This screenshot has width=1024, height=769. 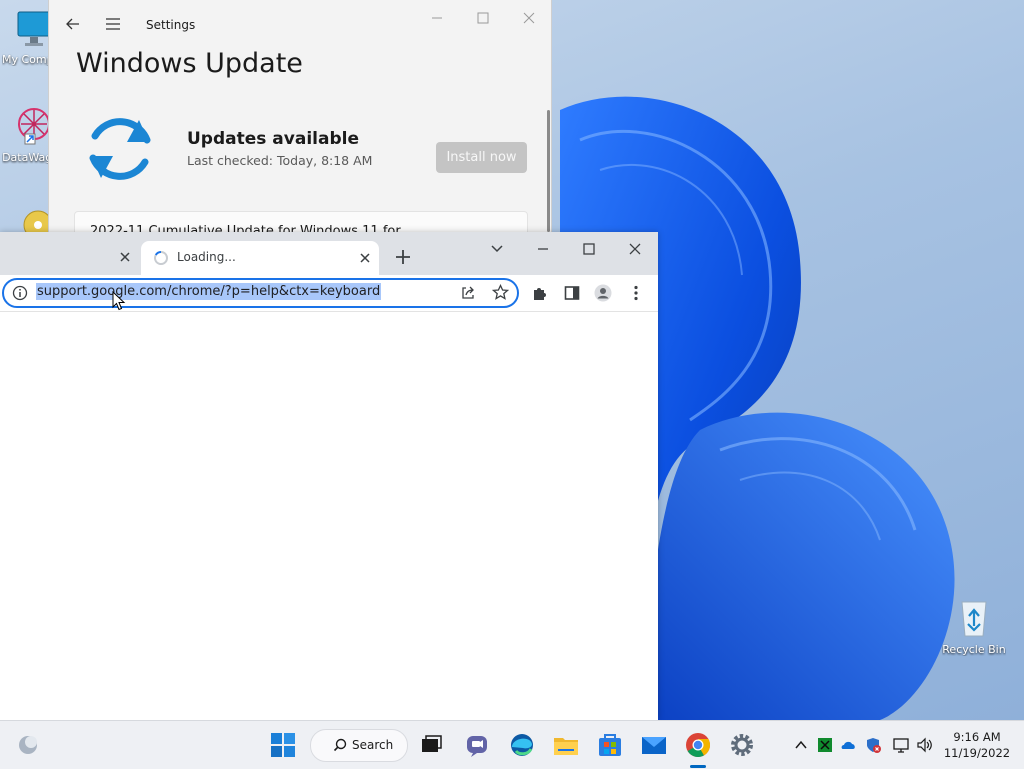 I want to click on hamburger-menu-icon, so click(x=113, y=24).